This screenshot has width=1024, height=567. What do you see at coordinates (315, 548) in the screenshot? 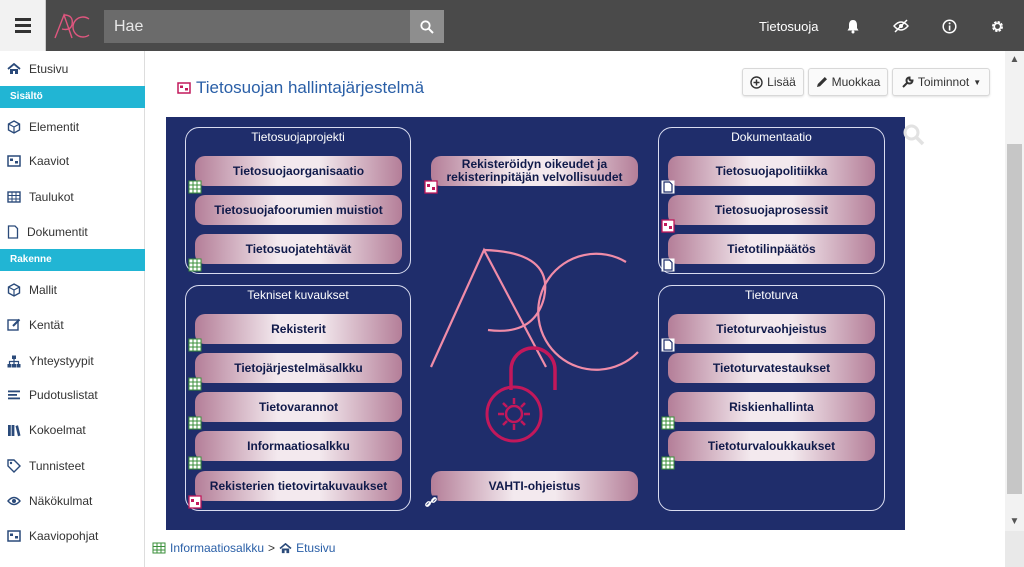
I see `breadcrumb-link-etusivu: Etusivu` at bounding box center [315, 548].